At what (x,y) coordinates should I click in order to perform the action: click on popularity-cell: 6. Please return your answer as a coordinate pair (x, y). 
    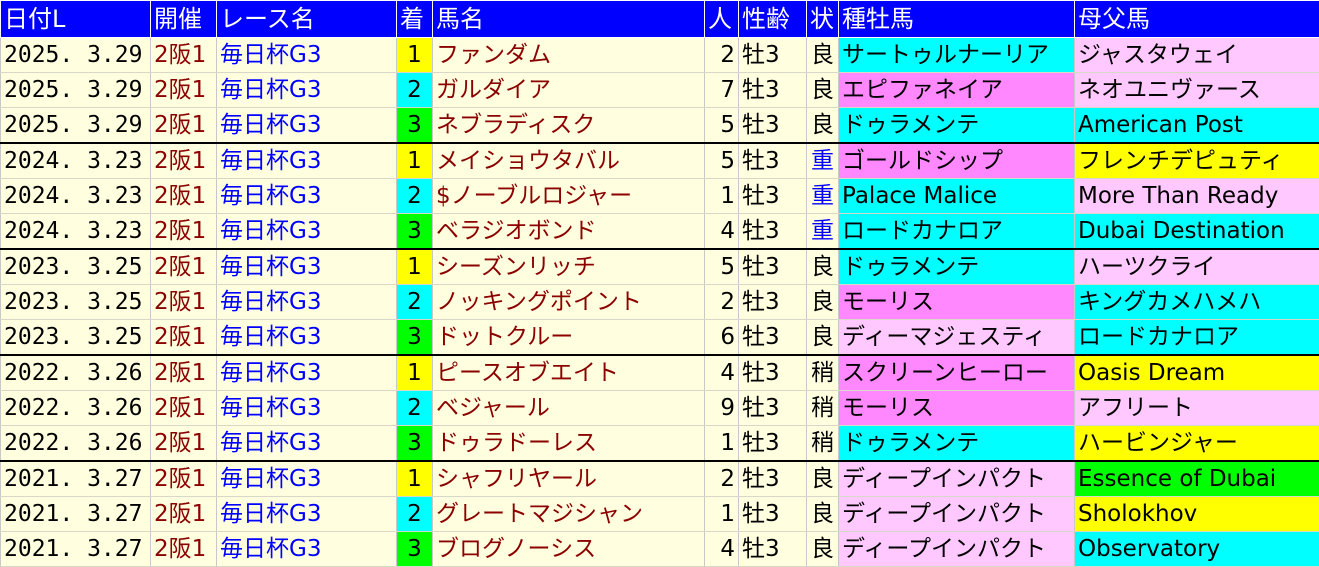
    Looking at the image, I should click on (722, 338).